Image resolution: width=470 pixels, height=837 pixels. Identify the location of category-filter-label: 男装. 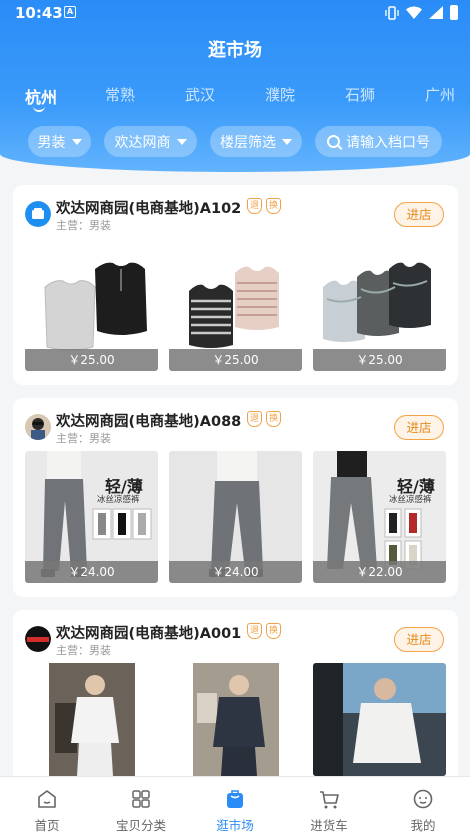
(51, 142).